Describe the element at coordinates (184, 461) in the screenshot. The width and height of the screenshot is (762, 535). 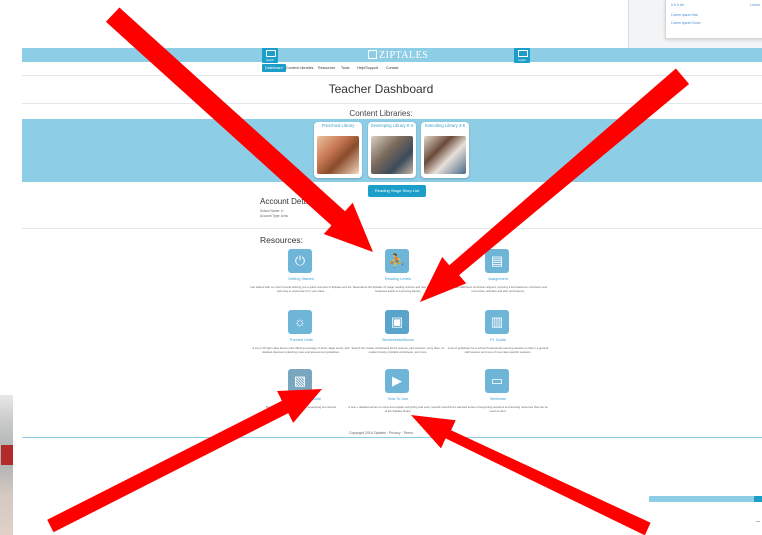
I see `red-arrow-bottom-left` at that location.